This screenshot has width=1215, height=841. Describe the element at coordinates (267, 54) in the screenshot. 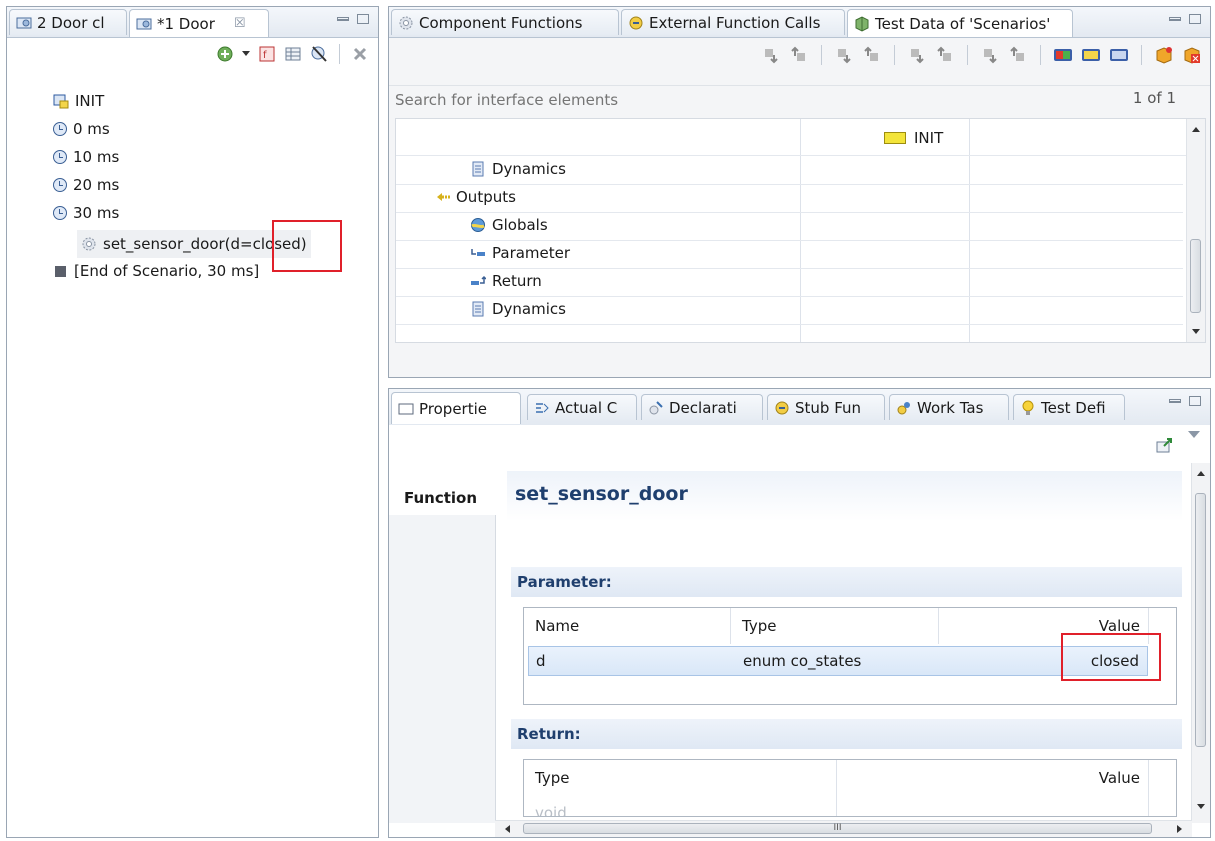

I see `function-call-icon: f` at that location.